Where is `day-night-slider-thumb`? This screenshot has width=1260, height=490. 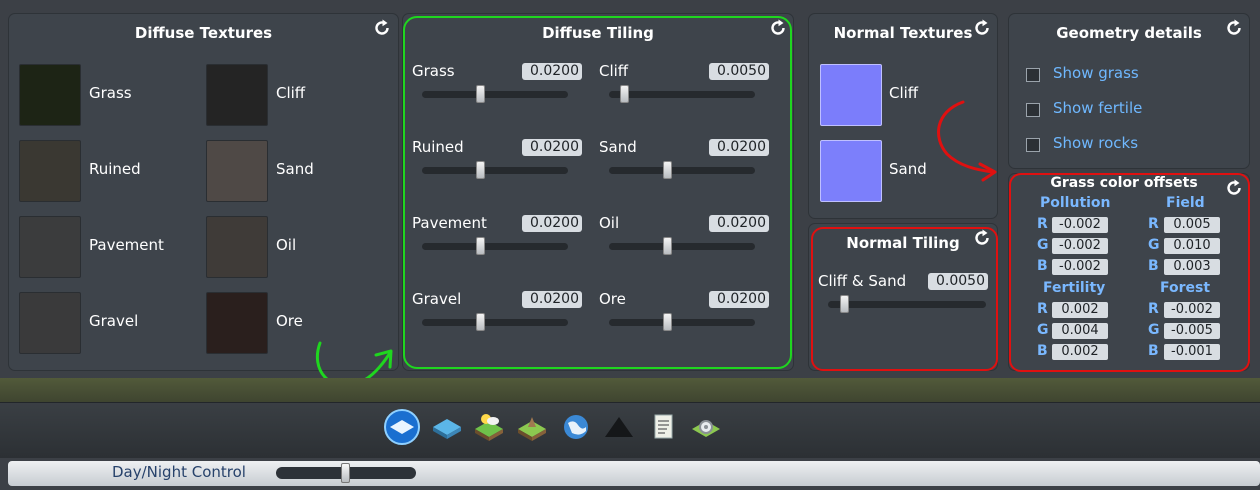 day-night-slider-thumb is located at coordinates (345, 473).